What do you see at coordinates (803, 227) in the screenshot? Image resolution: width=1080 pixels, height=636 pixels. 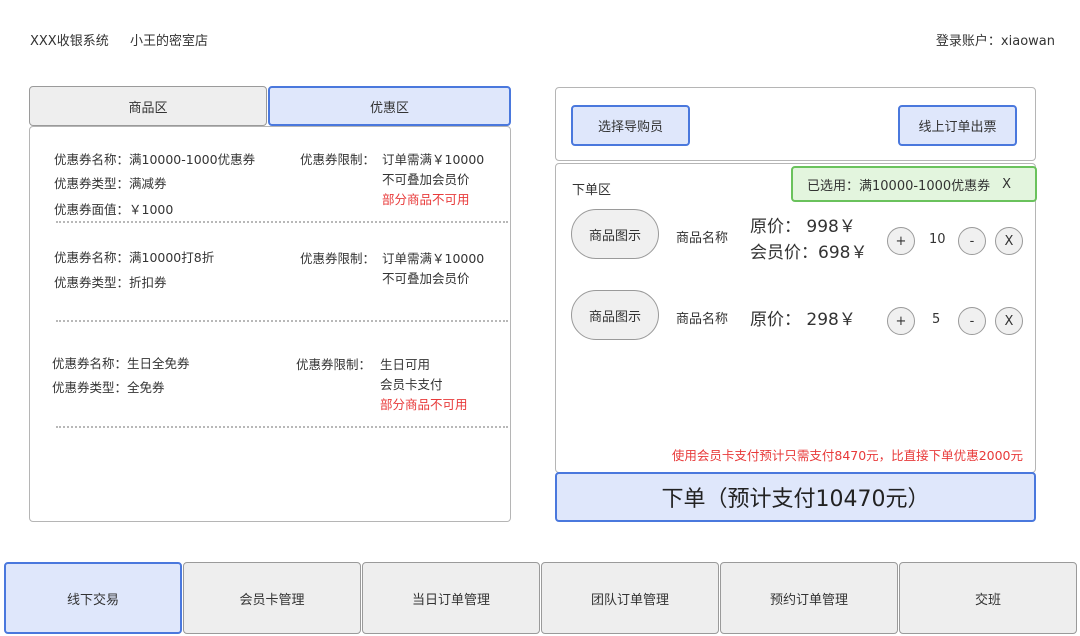 I see `original-price: 原价： 998￥` at bounding box center [803, 227].